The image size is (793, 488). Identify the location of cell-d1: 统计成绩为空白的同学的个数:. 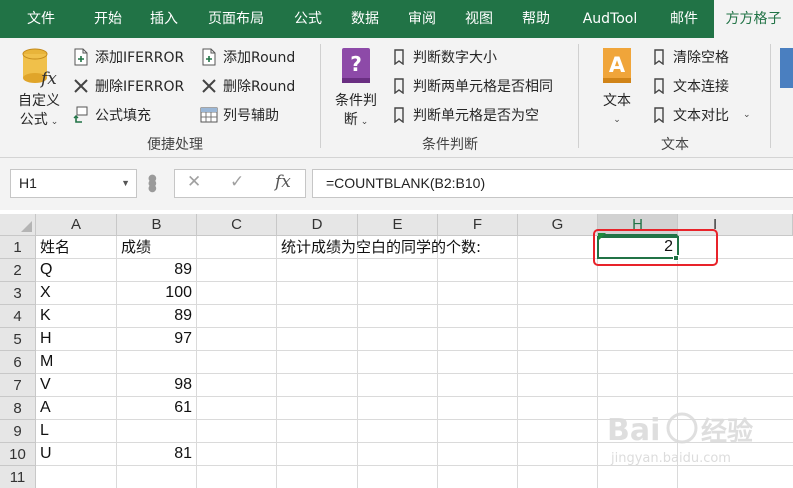
(437, 247).